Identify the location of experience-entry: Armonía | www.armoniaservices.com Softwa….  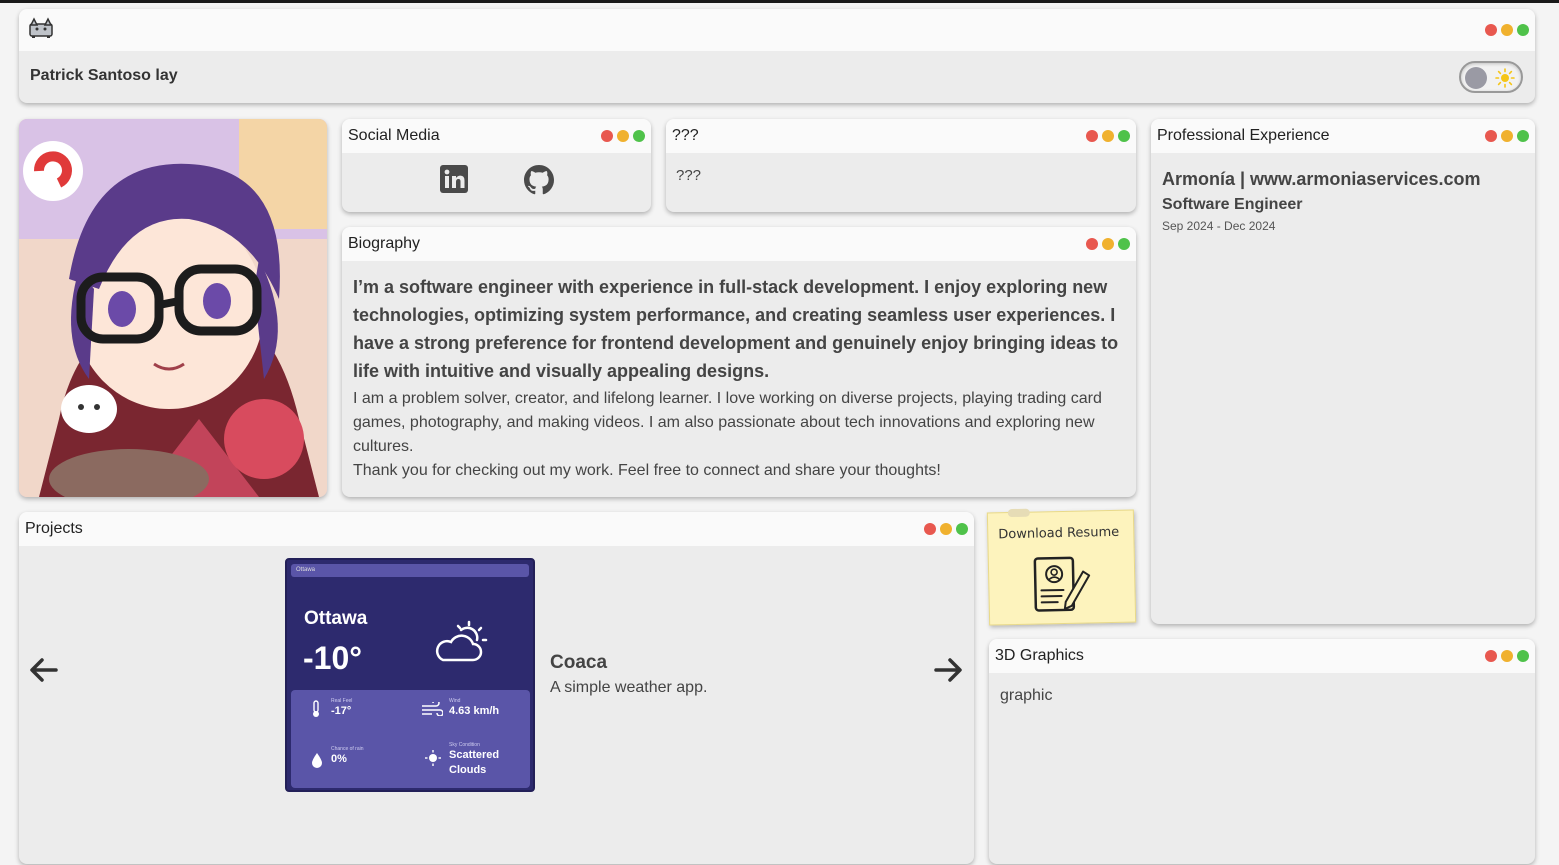
(1343, 201).